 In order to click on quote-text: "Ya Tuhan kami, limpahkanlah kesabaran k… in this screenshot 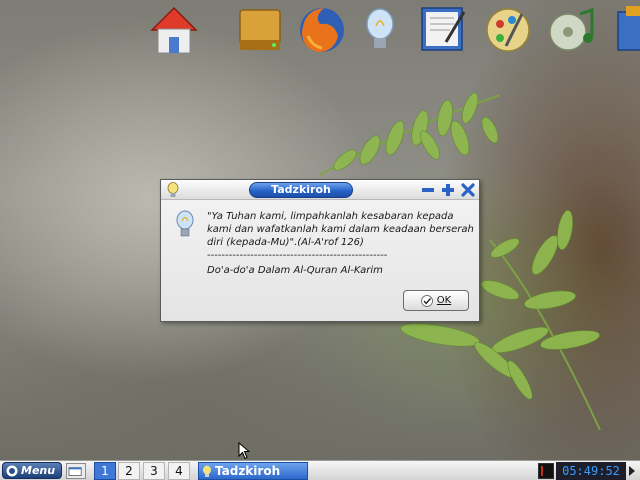, I will do `click(340, 229)`.